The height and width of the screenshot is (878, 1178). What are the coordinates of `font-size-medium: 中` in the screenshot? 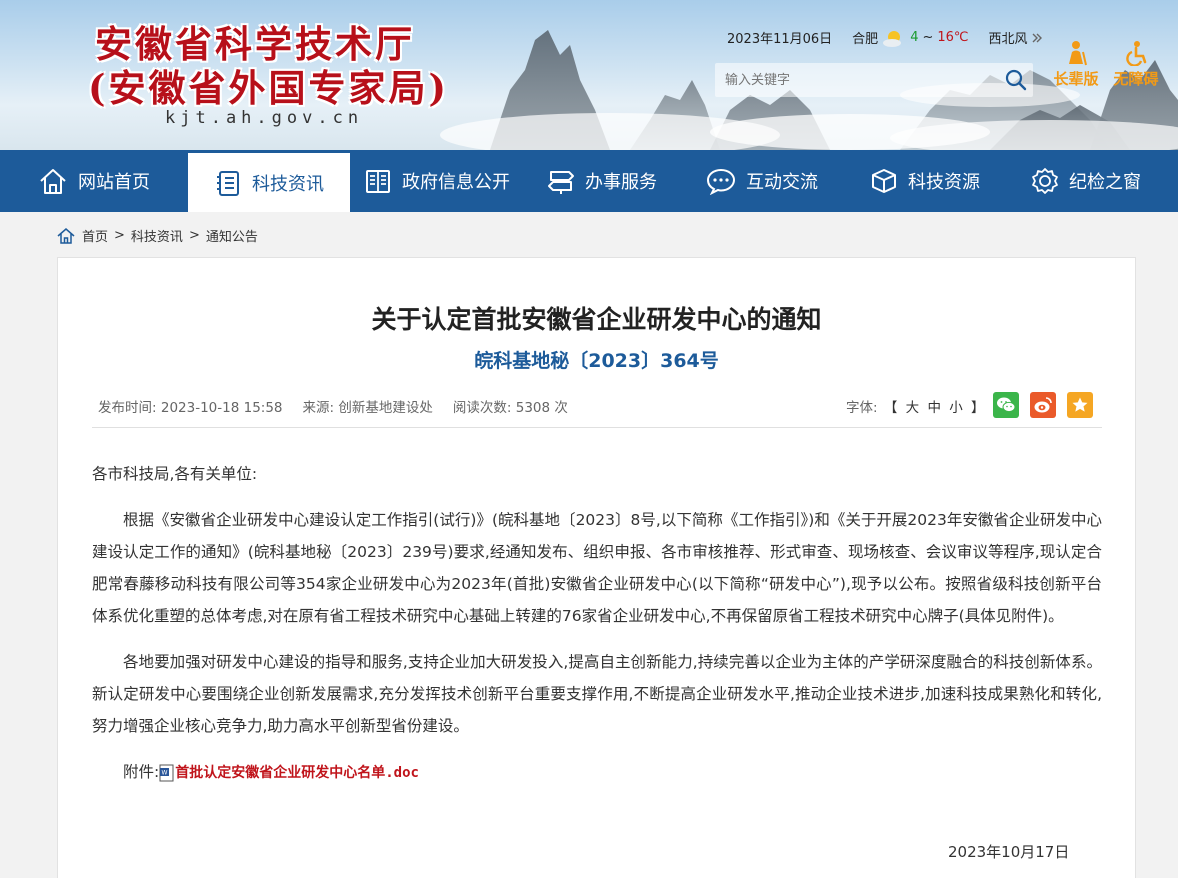 It's located at (934, 408).